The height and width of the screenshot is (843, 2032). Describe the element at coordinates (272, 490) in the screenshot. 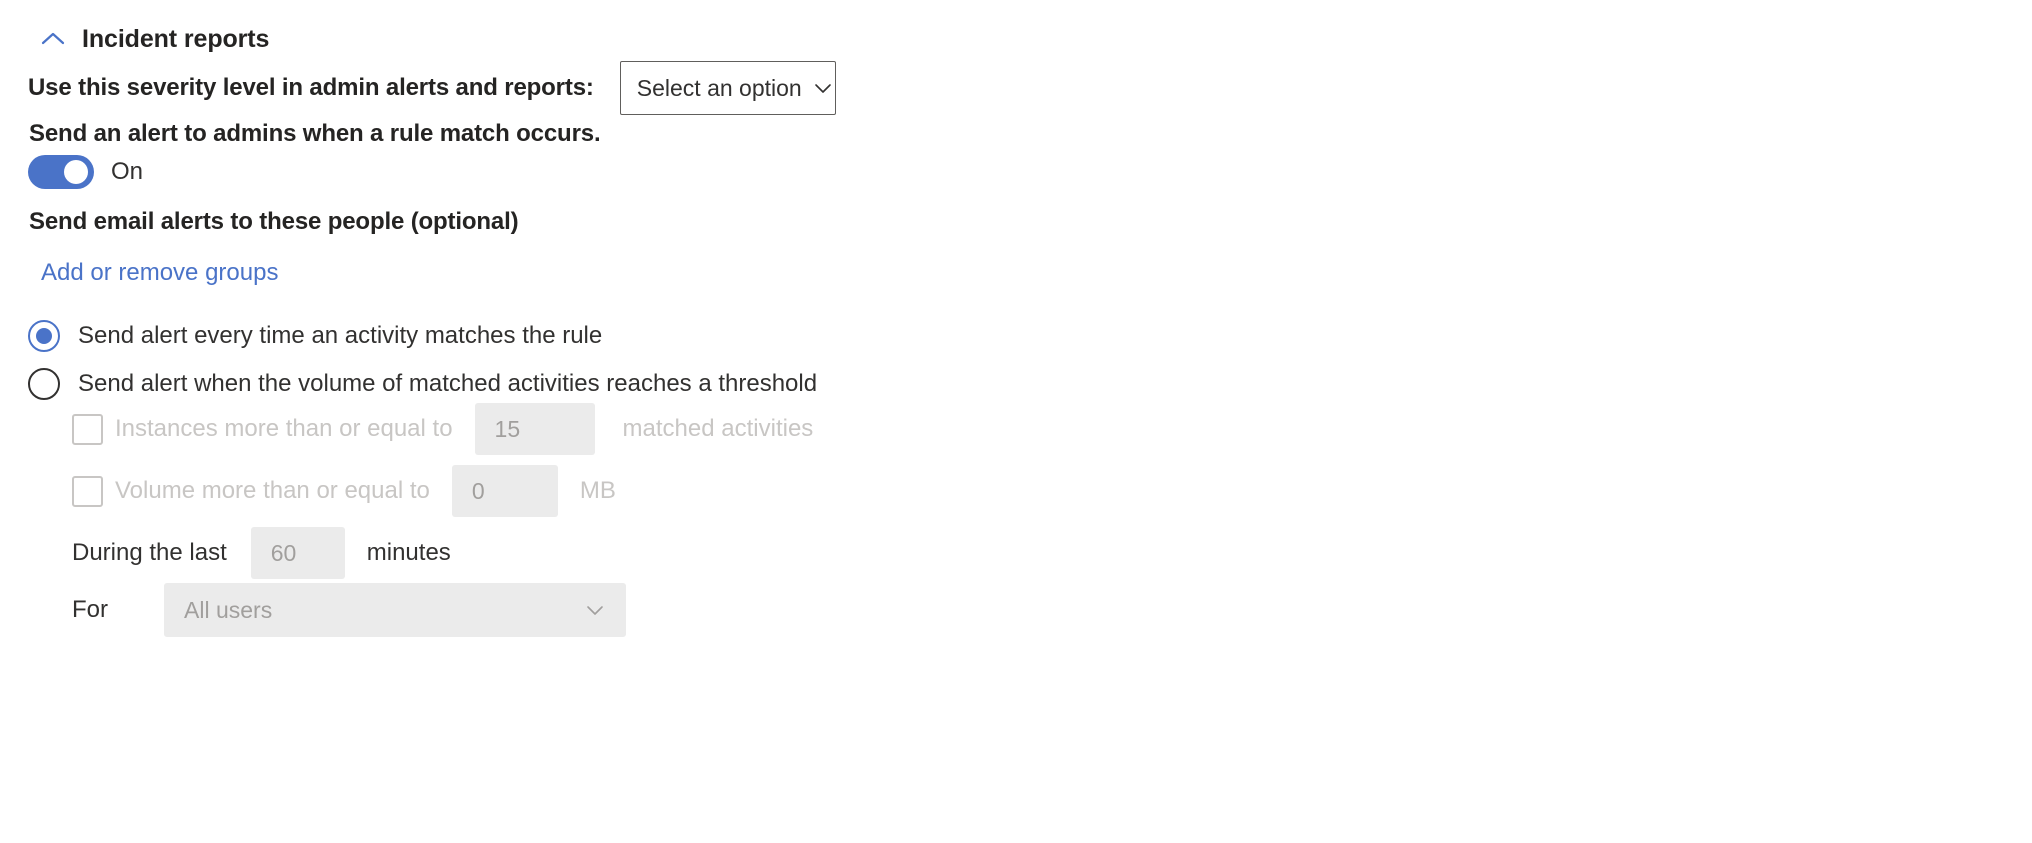

I see `checkbox-volume-label: Volume more than or equal to` at that location.